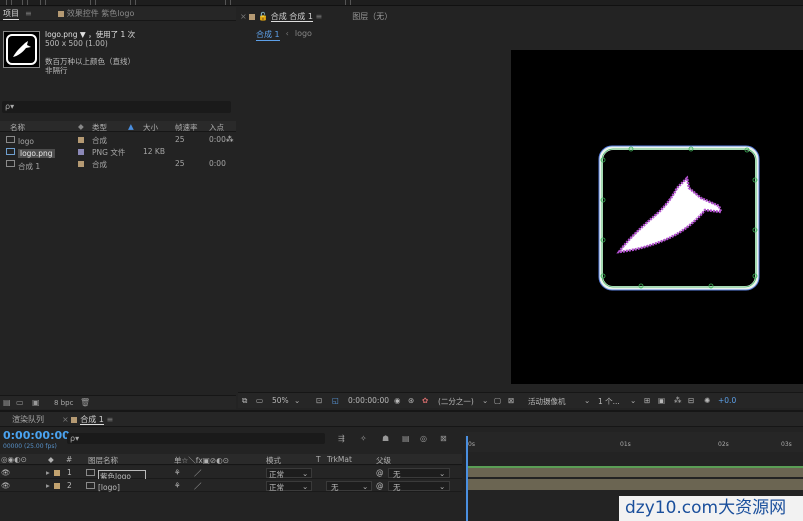 Image resolution: width=803 pixels, height=521 pixels. Describe the element at coordinates (727, 400) in the screenshot. I see `exposure-value: +0.0` at that location.